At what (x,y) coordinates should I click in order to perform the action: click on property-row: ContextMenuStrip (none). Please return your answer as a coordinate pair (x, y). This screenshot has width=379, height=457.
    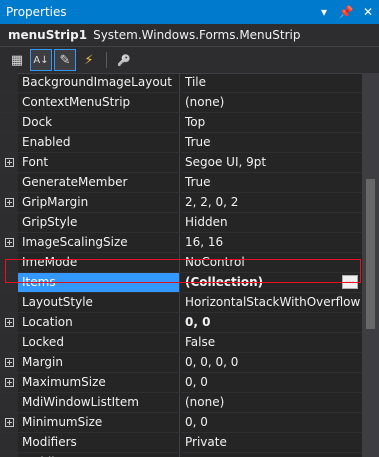
    Looking at the image, I should click on (181, 103).